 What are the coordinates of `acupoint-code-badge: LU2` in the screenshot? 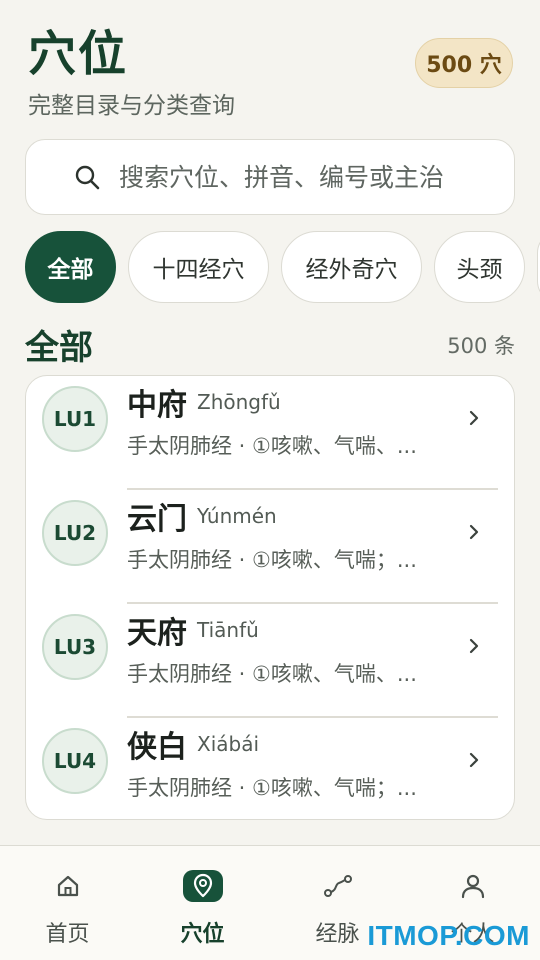 It's located at (75, 533).